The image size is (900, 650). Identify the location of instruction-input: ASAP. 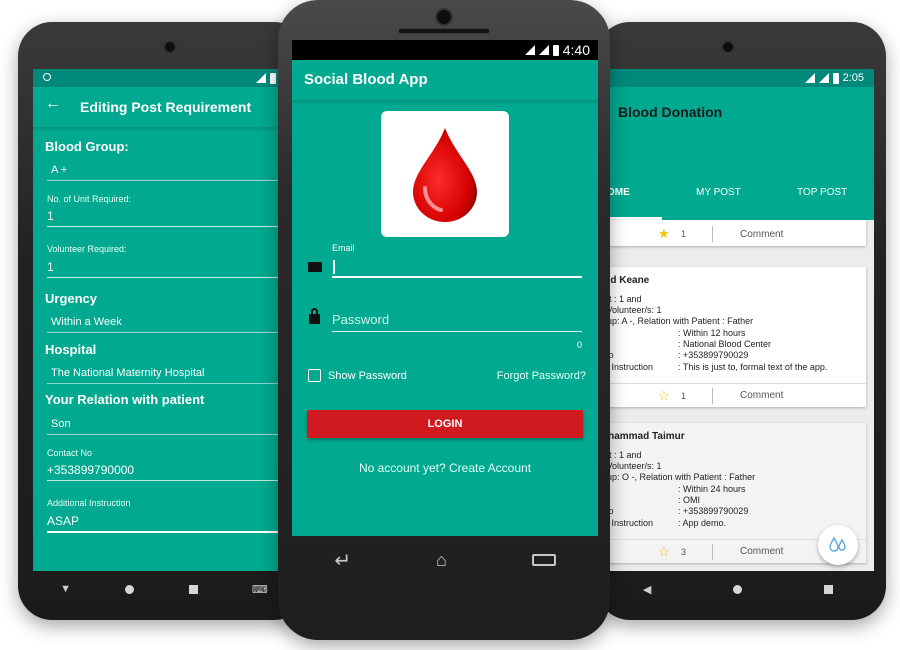
(171, 523).